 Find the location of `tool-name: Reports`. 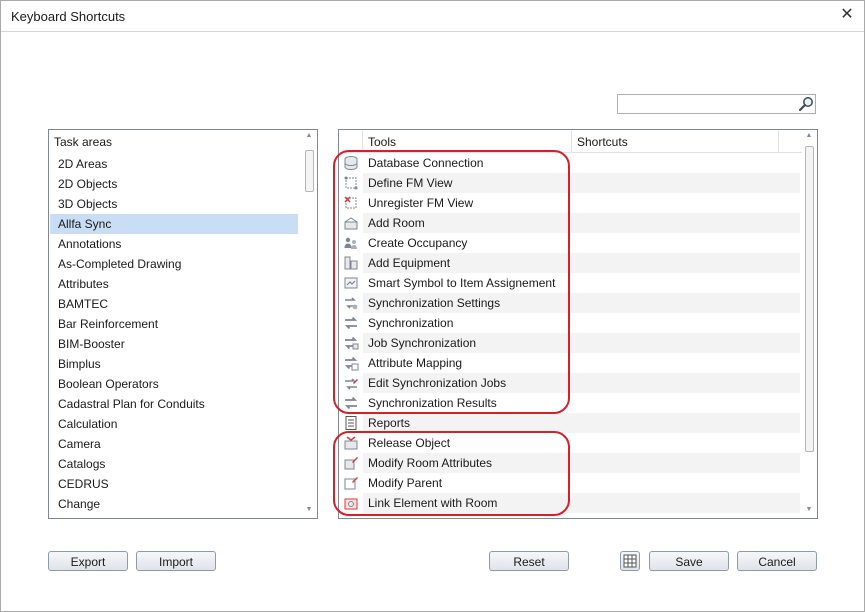

tool-name: Reports is located at coordinates (467, 423).